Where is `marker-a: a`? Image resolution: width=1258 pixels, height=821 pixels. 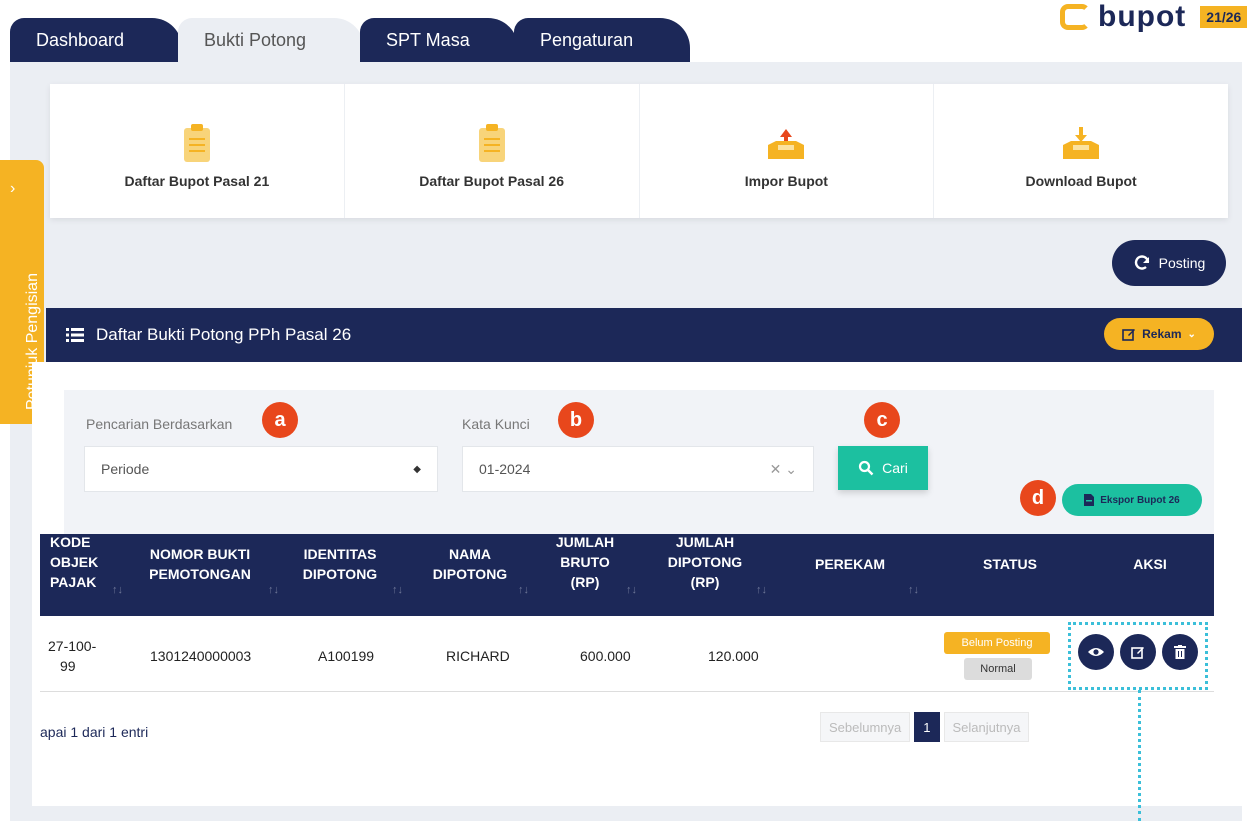 marker-a: a is located at coordinates (280, 420).